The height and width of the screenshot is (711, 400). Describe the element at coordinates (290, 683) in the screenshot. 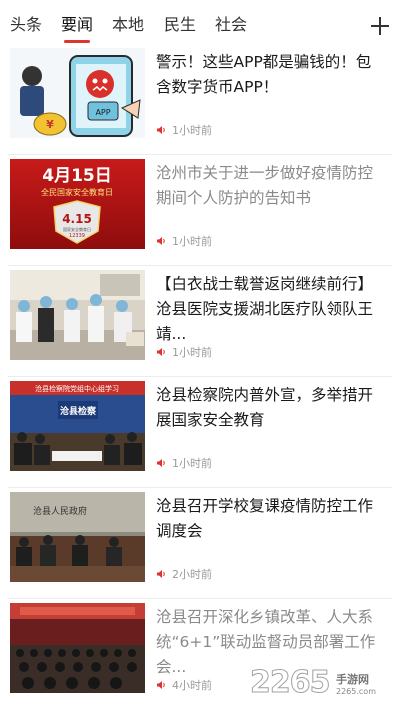

I see `watermark-number: 2265` at that location.